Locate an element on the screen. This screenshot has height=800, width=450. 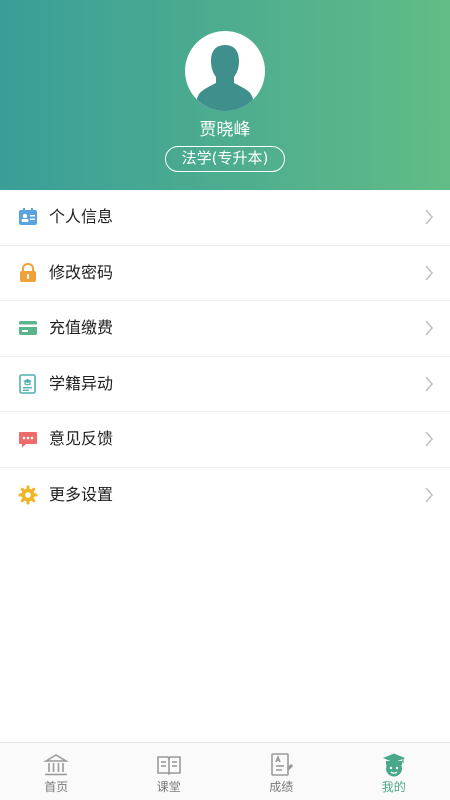
profile-icon is located at coordinates (394, 765).